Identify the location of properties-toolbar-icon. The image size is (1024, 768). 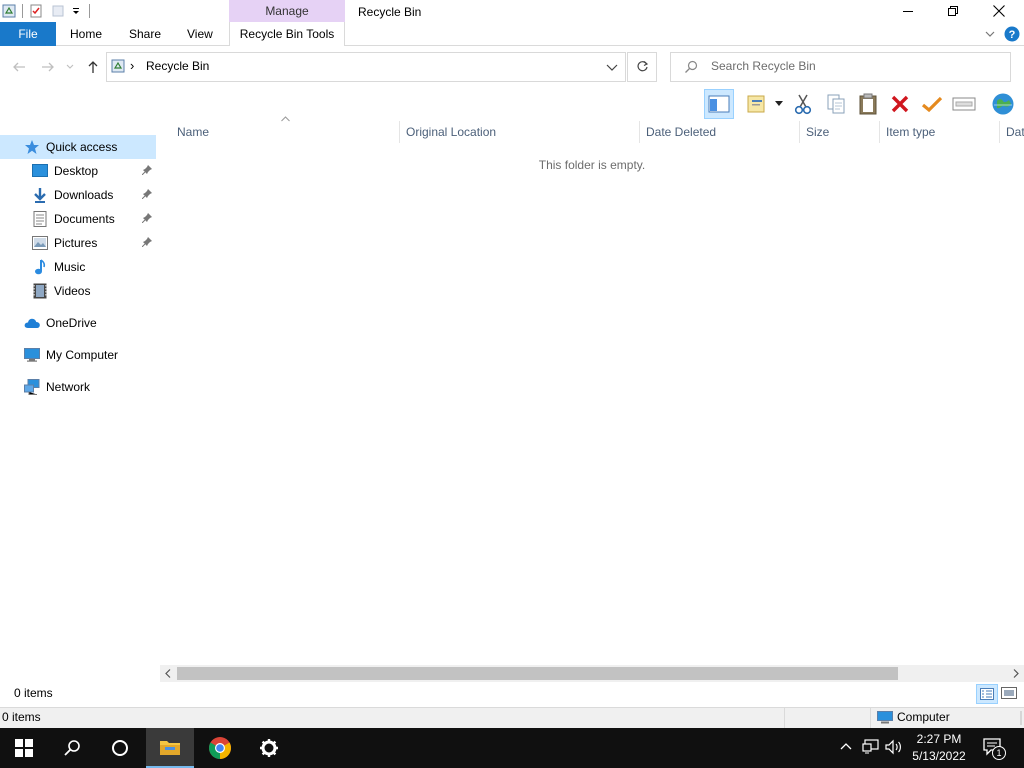
(757, 104).